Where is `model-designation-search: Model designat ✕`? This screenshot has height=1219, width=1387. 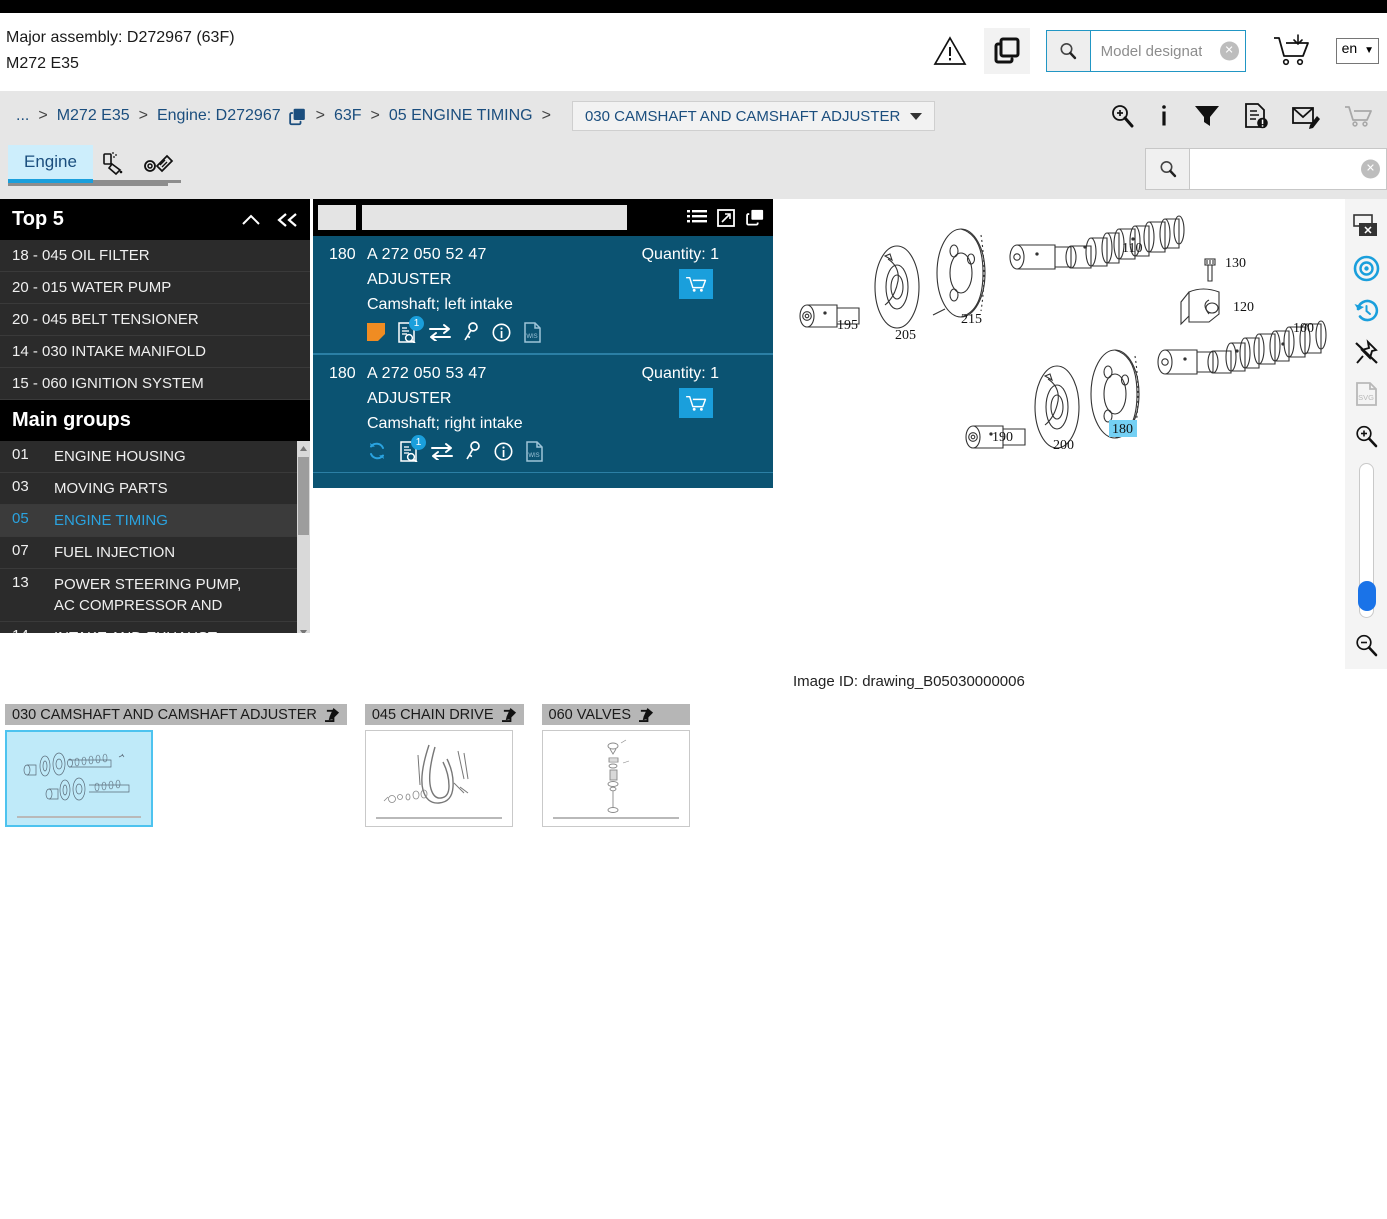
model-designation-search: Model designat ✕ is located at coordinates (1145, 51).